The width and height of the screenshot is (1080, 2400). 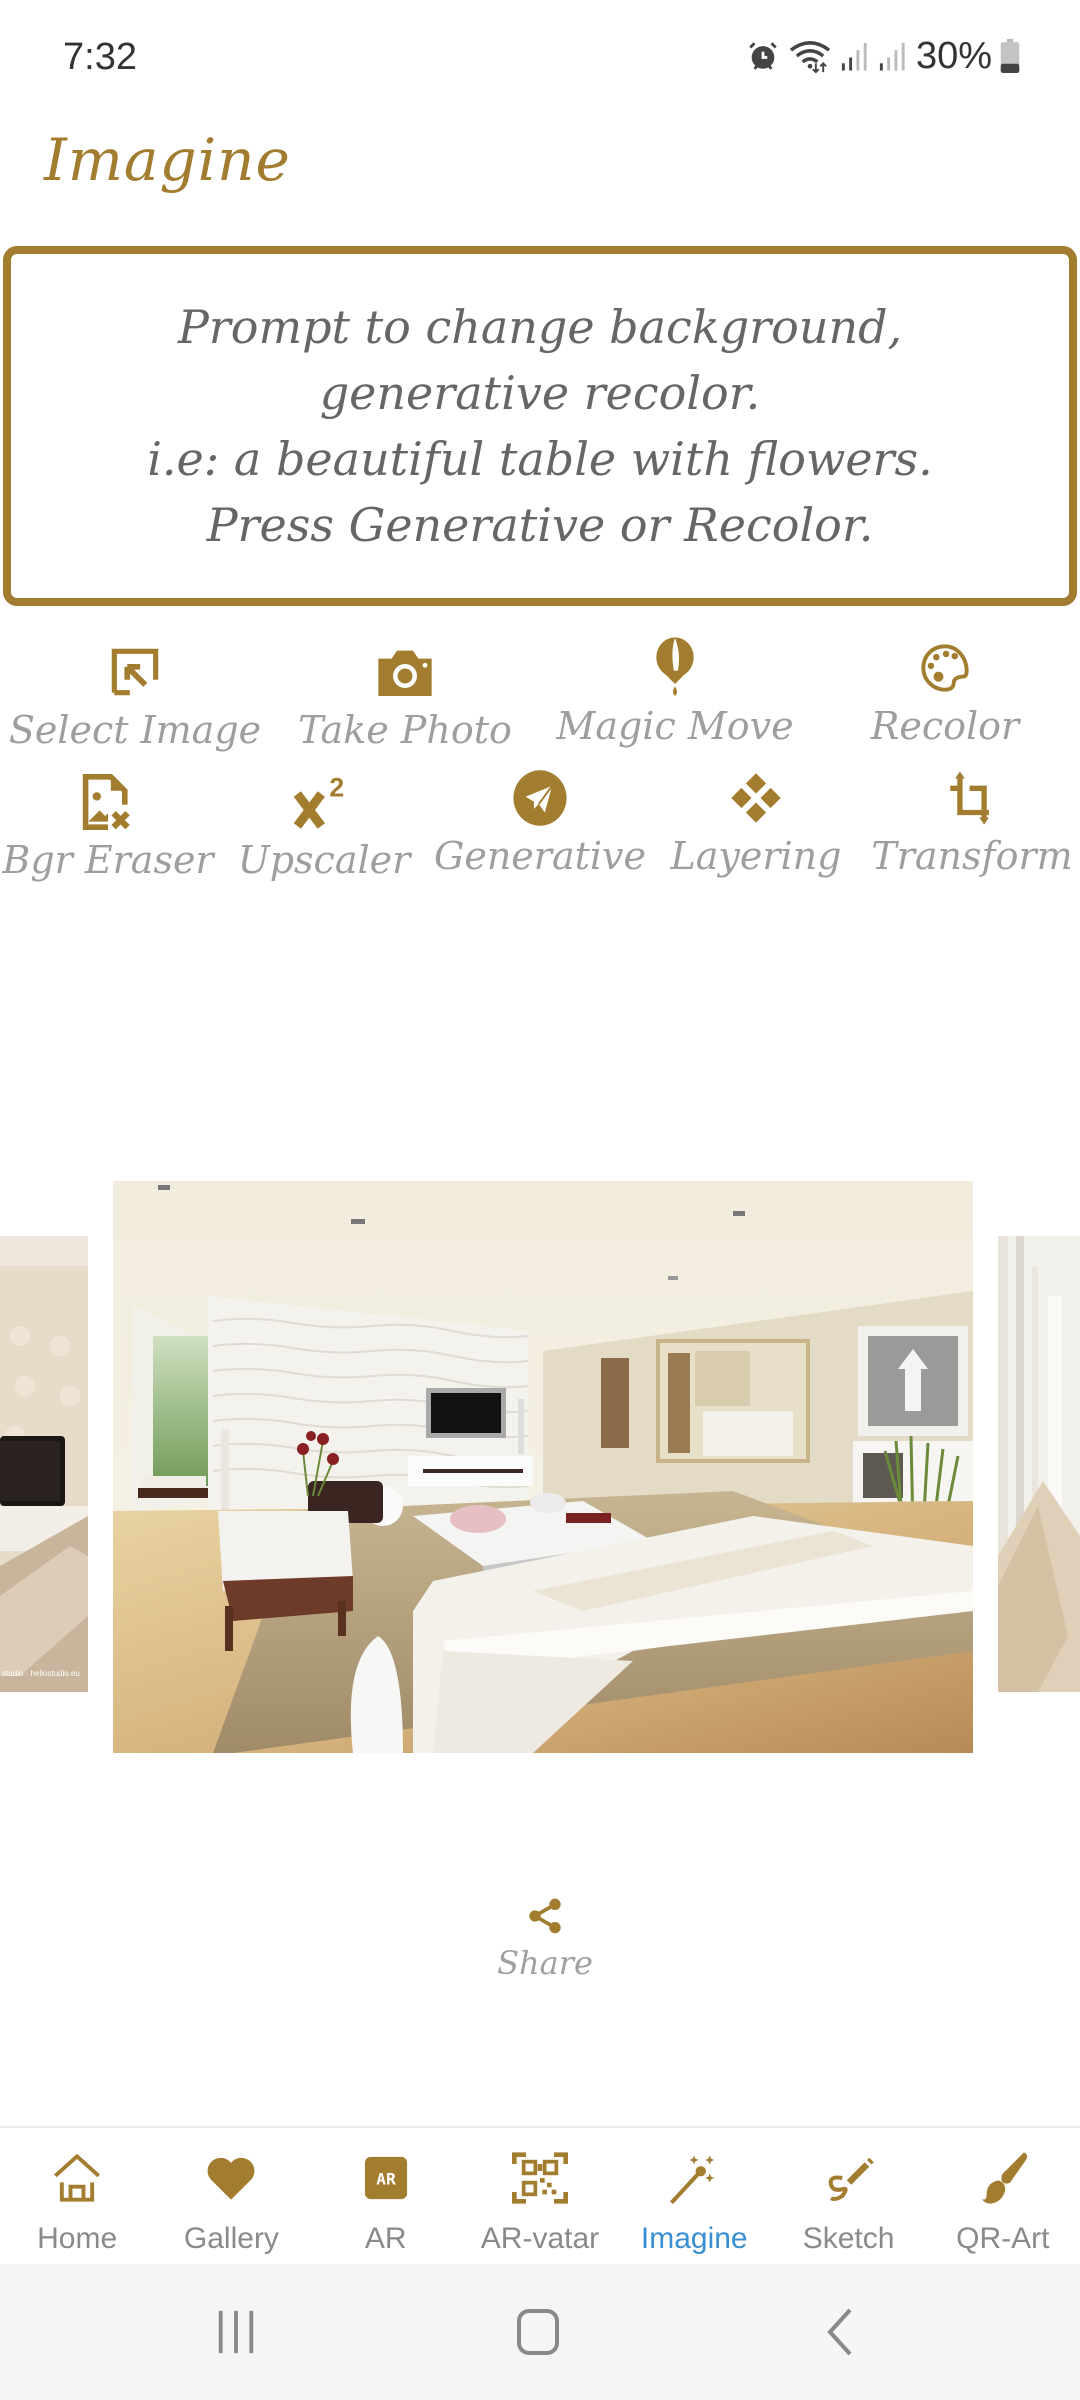 I want to click on qr-scan-icon, so click(x=540, y=2178).